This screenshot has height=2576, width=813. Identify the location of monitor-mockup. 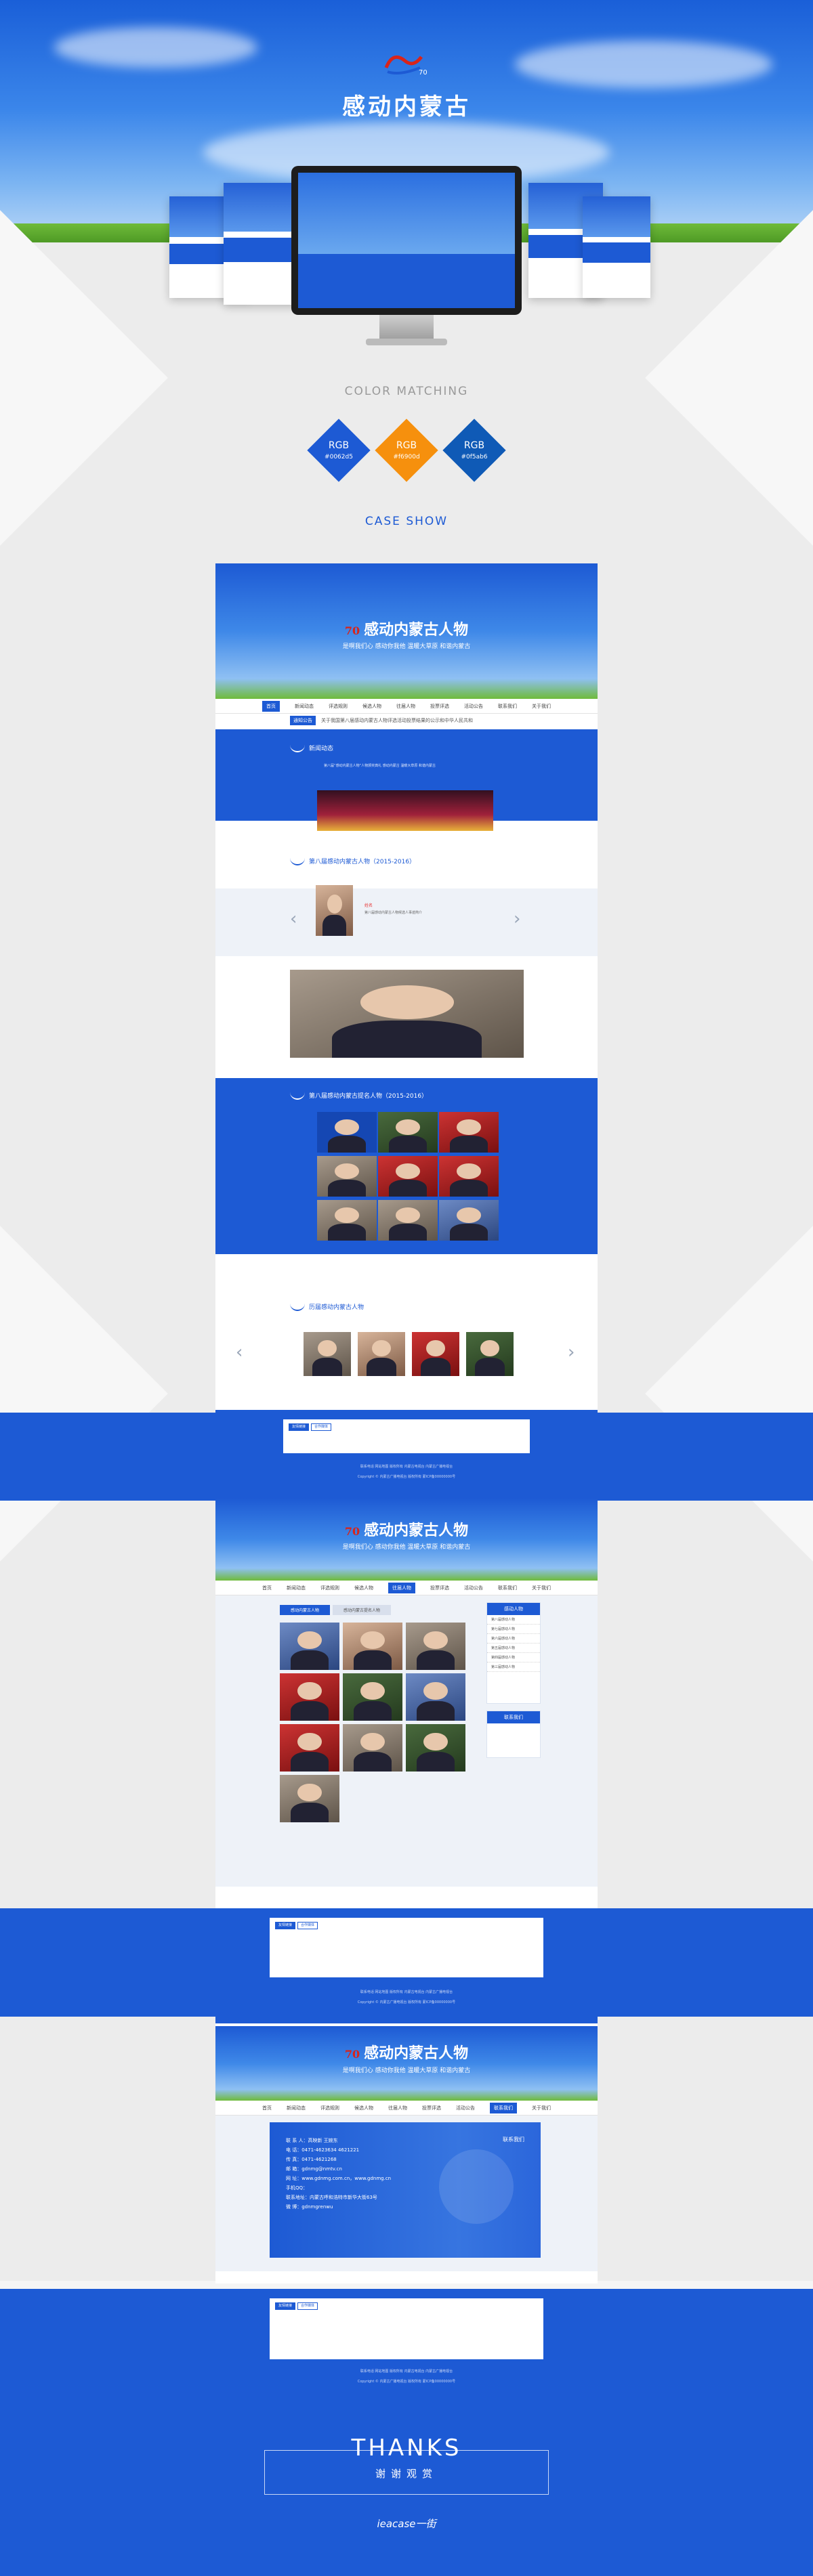
(406, 240).